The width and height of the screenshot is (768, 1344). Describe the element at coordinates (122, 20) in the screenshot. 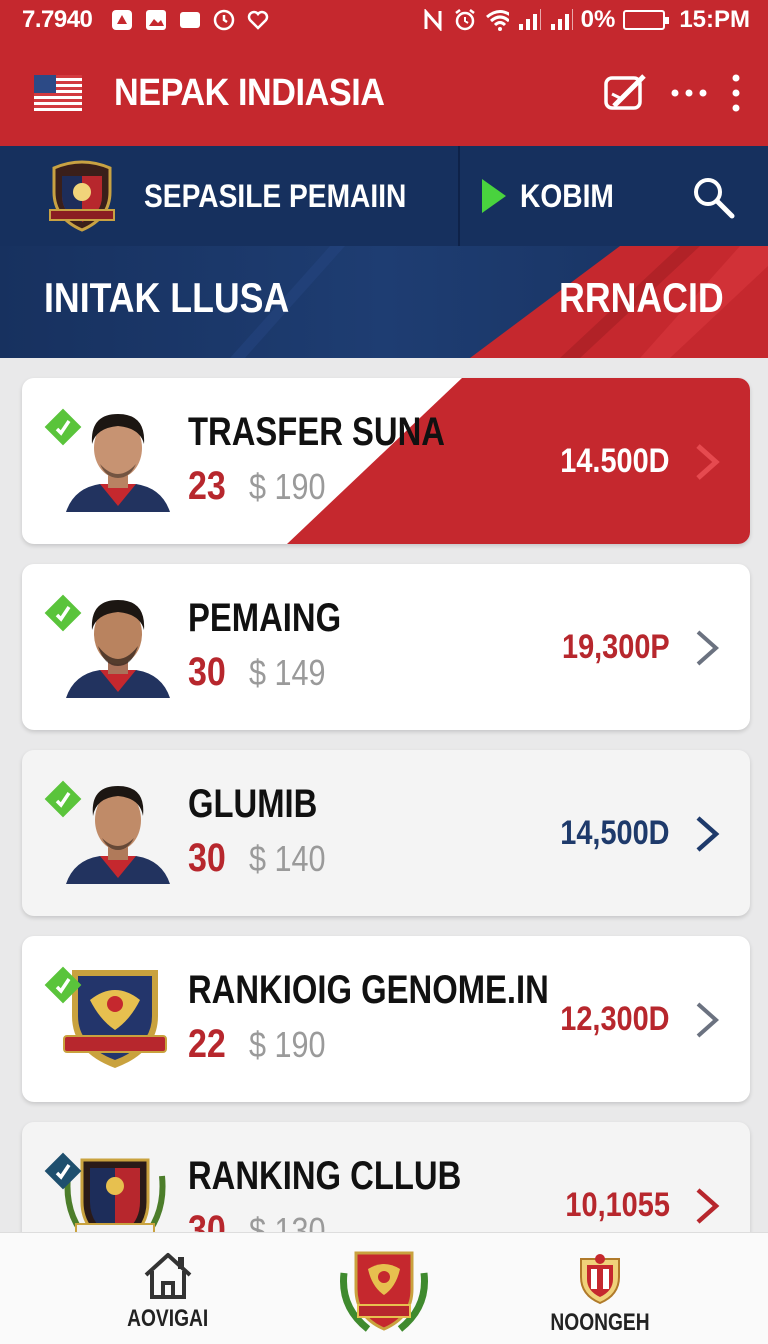

I see `notification-icon` at that location.